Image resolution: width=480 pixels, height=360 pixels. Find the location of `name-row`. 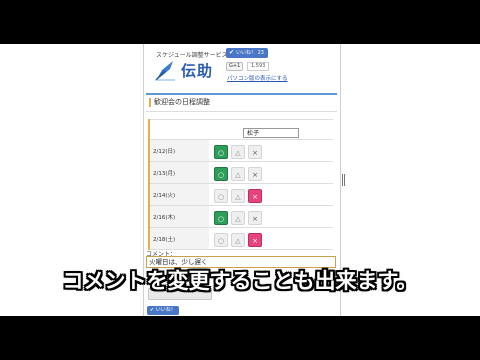

name-row is located at coordinates (240, 129).